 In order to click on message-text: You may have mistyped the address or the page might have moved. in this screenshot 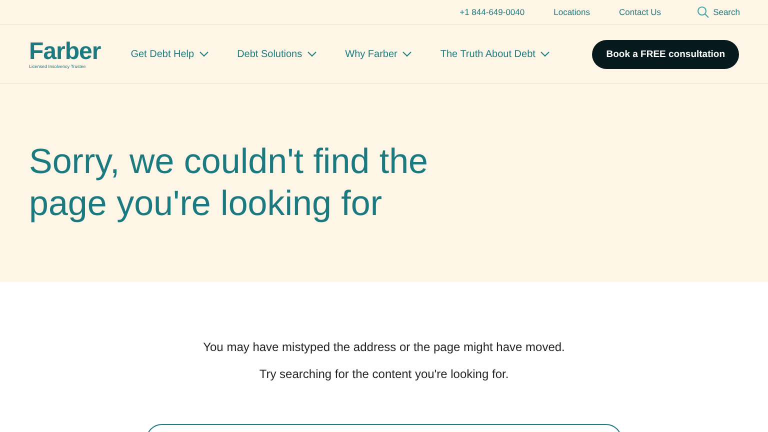, I will do `click(384, 347)`.